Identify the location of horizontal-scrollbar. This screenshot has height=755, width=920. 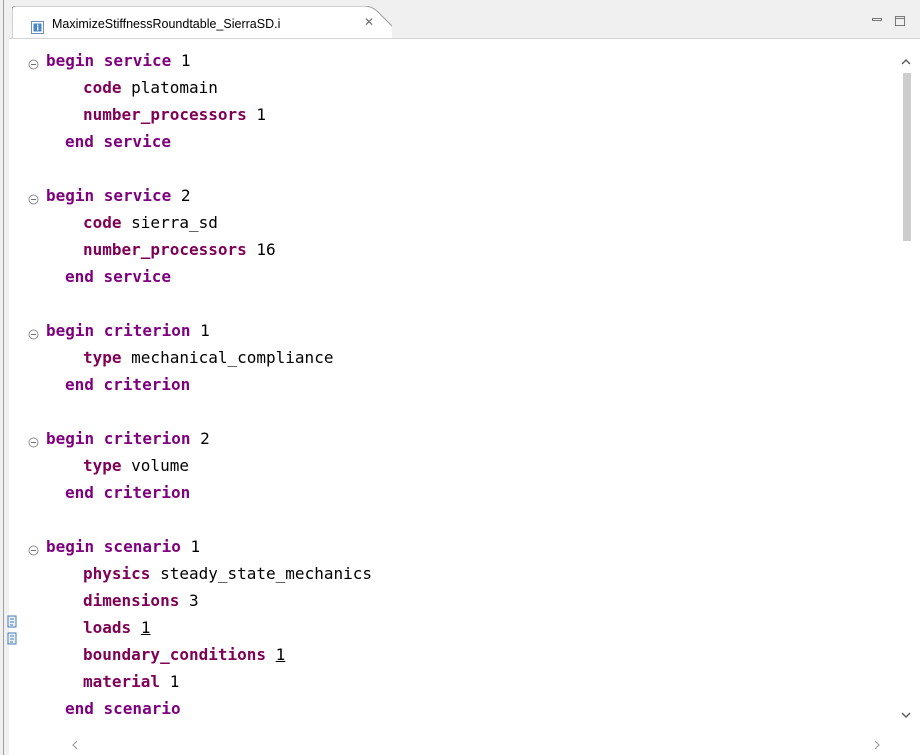
(468, 741).